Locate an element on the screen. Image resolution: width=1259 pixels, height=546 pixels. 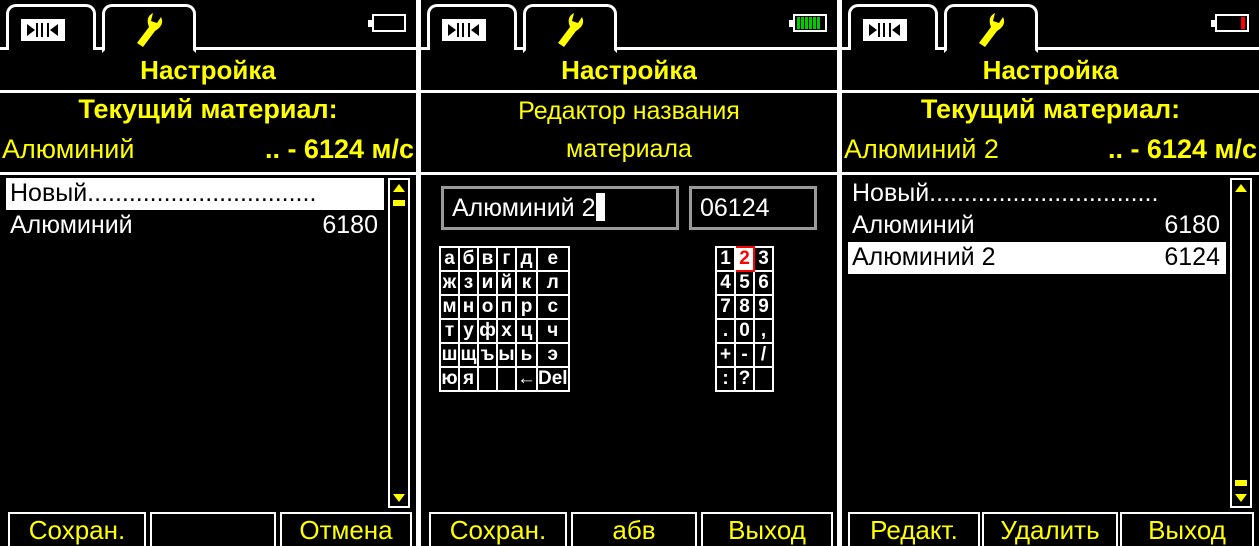
key-char: м is located at coordinates (449, 307).